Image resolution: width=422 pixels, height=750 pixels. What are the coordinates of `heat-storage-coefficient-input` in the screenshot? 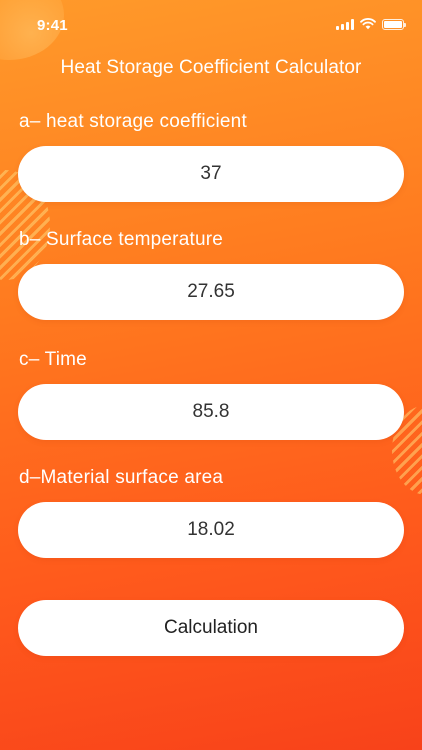 It's located at (211, 174).